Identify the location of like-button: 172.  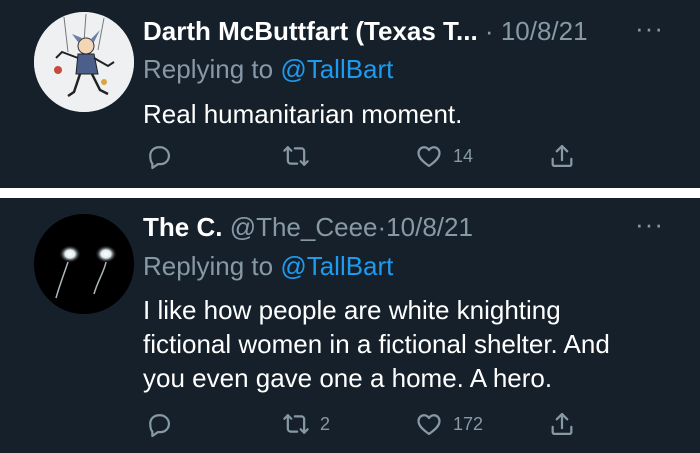
(449, 424).